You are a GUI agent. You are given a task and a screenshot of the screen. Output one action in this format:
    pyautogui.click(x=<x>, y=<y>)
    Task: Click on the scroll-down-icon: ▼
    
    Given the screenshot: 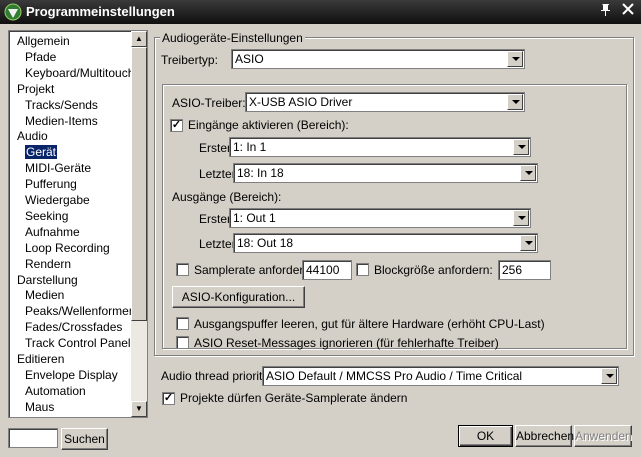 What is the action you would take?
    pyautogui.click(x=139, y=409)
    